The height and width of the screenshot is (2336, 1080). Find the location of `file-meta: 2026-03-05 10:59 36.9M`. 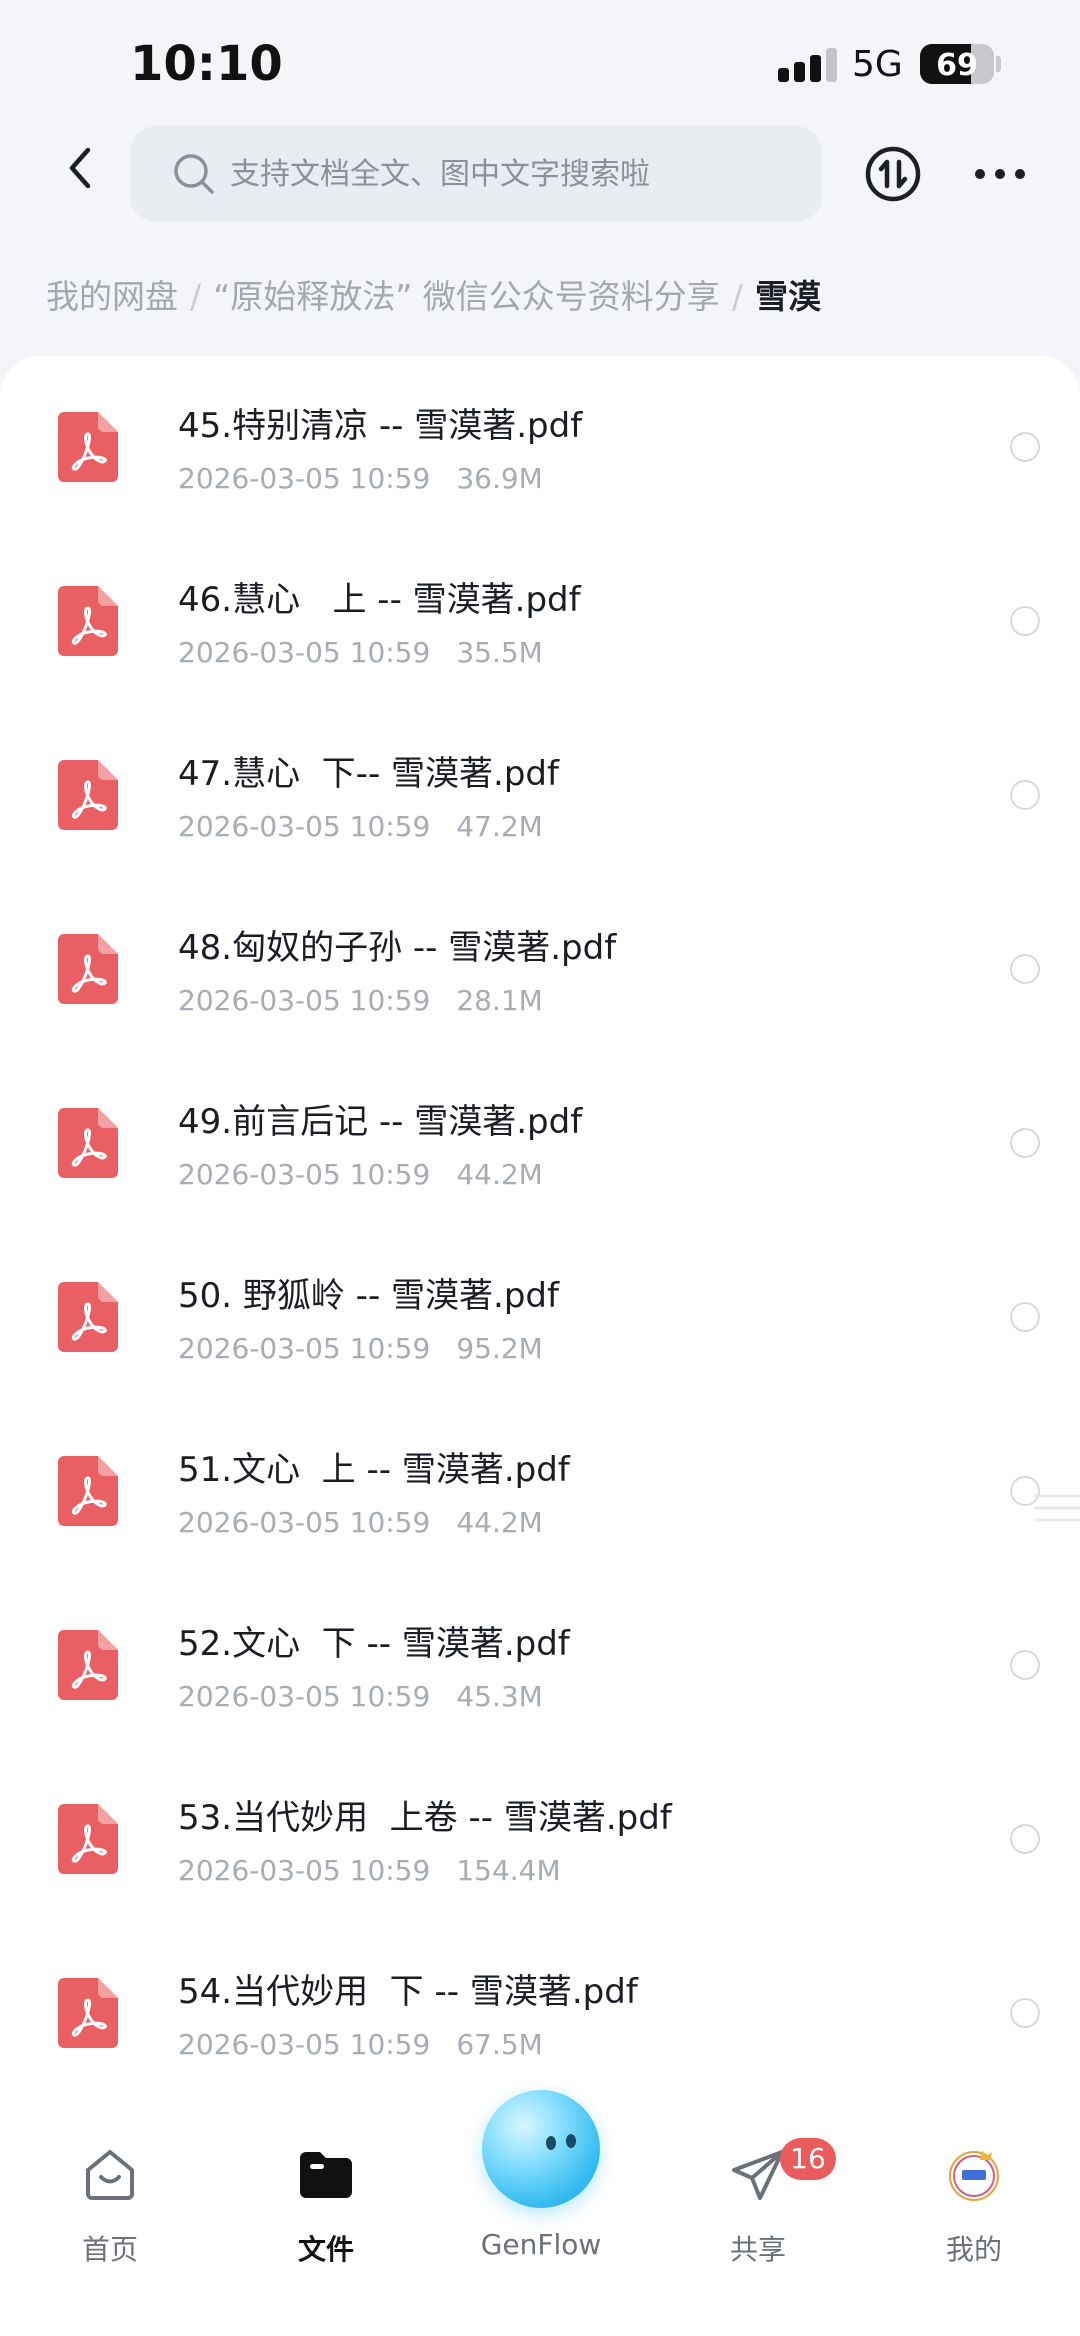

file-meta: 2026-03-05 10:59 36.9M is located at coordinates (360, 478).